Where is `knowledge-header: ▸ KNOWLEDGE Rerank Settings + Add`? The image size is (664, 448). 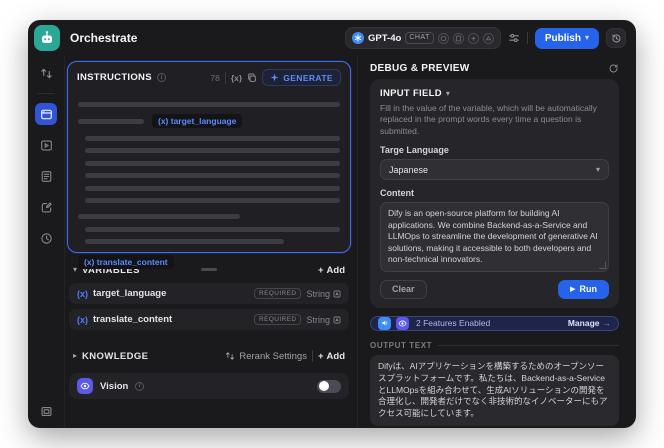
knowledge-header: ▸ KNOWLEDGE Rerank Settings + Add is located at coordinates (209, 356).